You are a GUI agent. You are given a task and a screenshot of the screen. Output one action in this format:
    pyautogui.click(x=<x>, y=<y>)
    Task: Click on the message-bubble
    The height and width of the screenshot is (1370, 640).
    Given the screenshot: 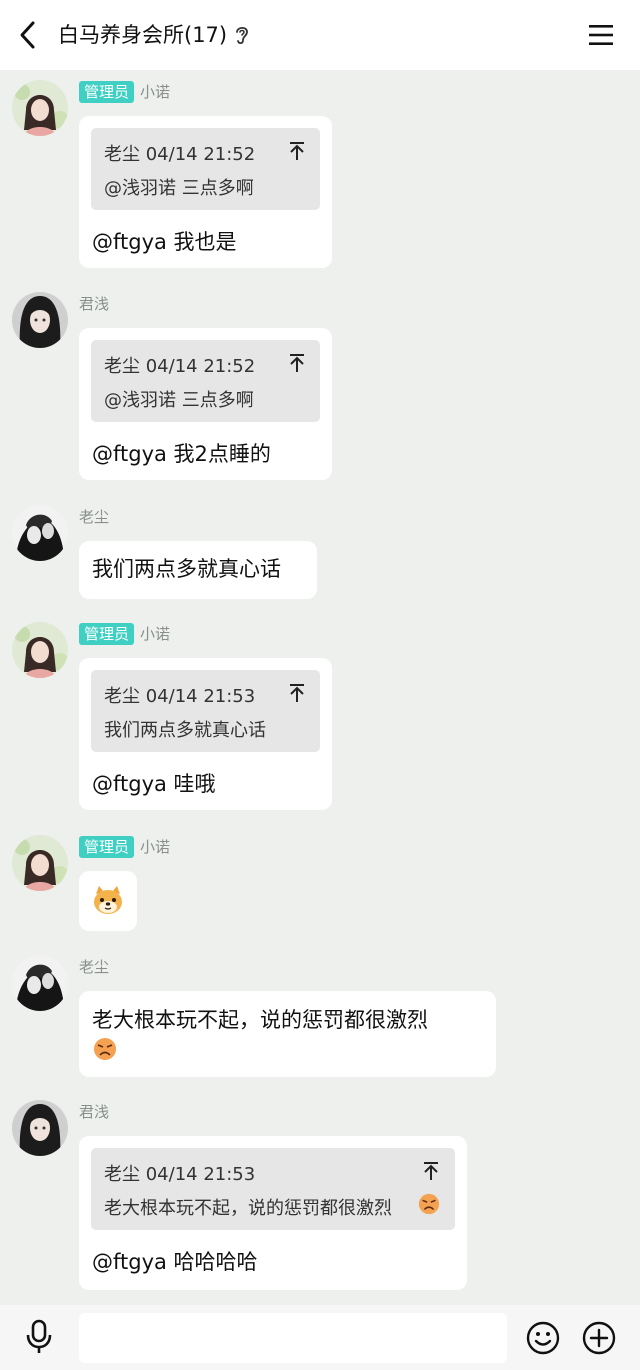 What is the action you would take?
    pyautogui.click(x=108, y=901)
    